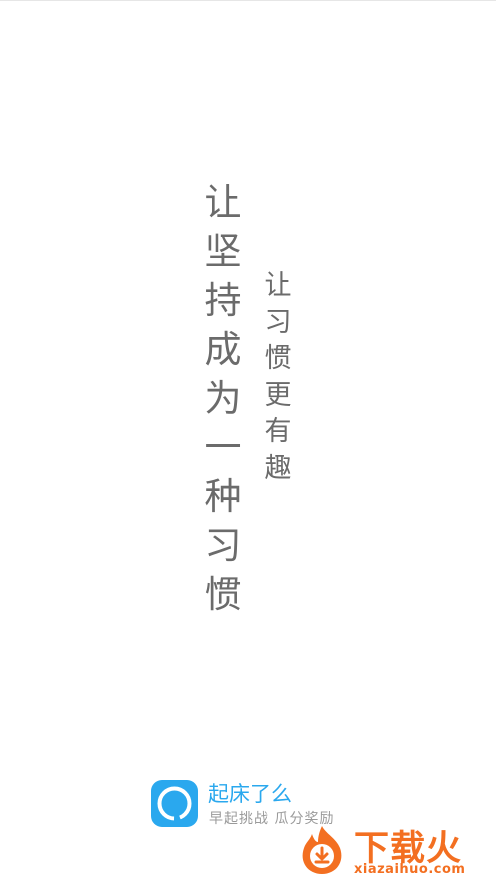 The width and height of the screenshot is (496, 883). I want to click on download-flame-icon, so click(322, 850).